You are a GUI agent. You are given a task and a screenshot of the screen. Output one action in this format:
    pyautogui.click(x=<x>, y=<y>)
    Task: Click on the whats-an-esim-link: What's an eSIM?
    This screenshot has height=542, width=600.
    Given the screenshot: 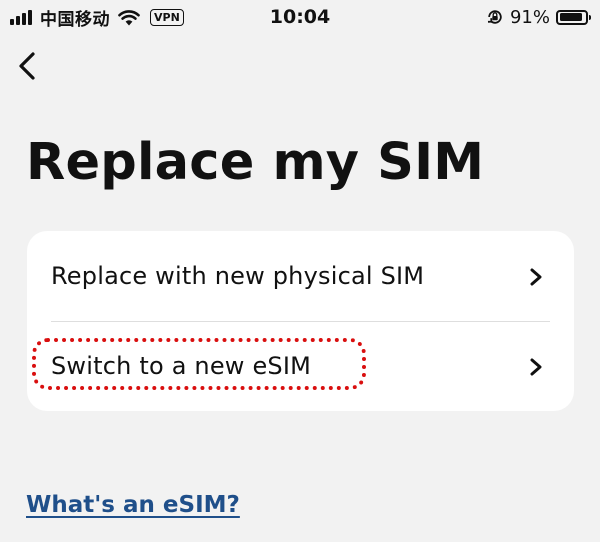 What is the action you would take?
    pyautogui.click(x=133, y=505)
    